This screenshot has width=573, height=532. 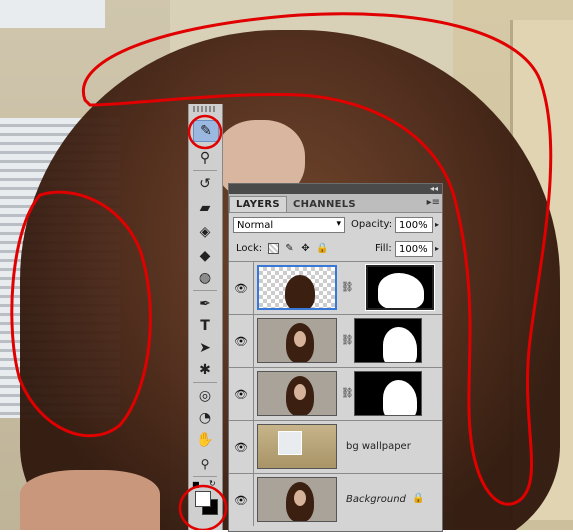 I want to click on lock-row: Lock: ✎ ✥ 🔒 Fill: 100% ▸, so click(x=335, y=249).